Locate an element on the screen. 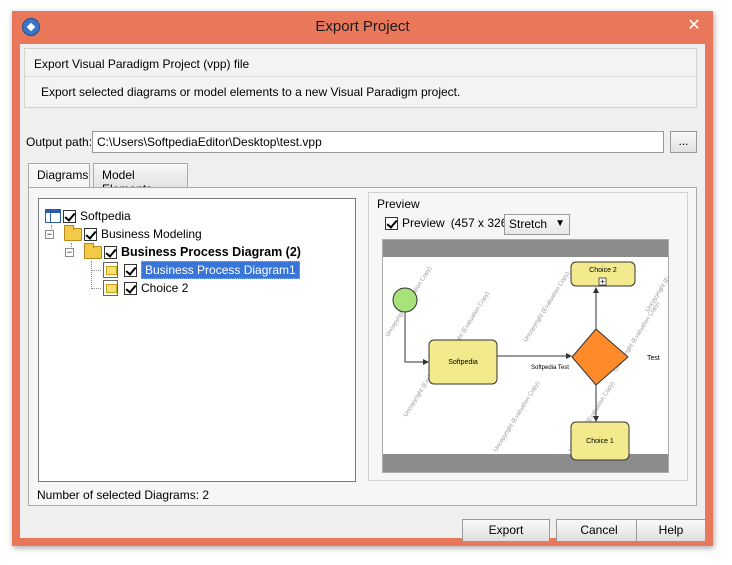 Image resolution: width=732 pixels, height=565 pixels. checkbox-business-modeling is located at coordinates (90, 234).